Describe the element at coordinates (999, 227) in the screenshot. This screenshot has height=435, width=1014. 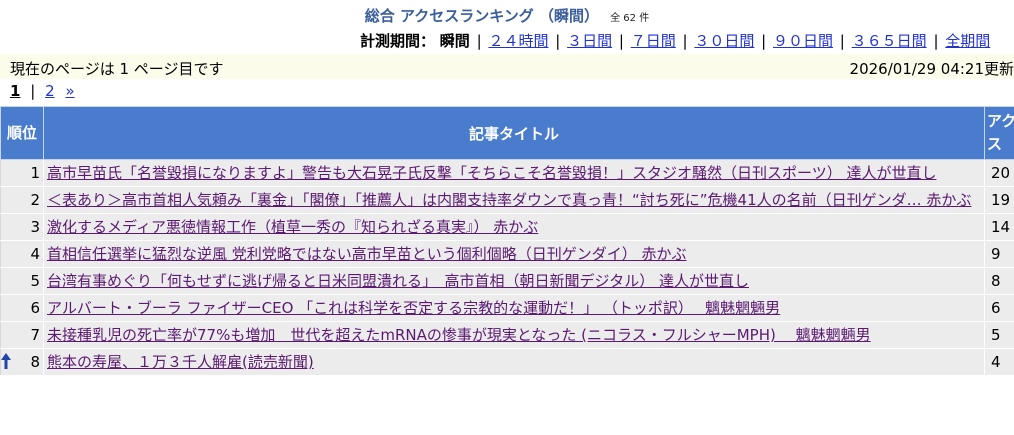
I see `access-cell: 14` at that location.